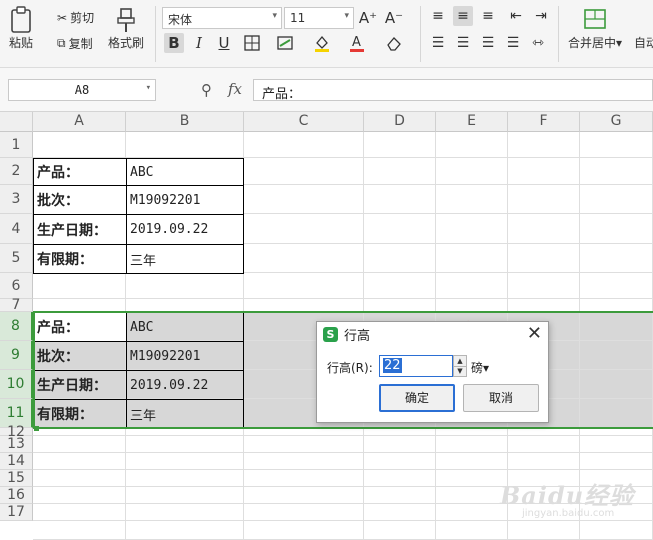 Image resolution: width=653 pixels, height=540 pixels. I want to click on align-bottom-button: ≡, so click(488, 16).